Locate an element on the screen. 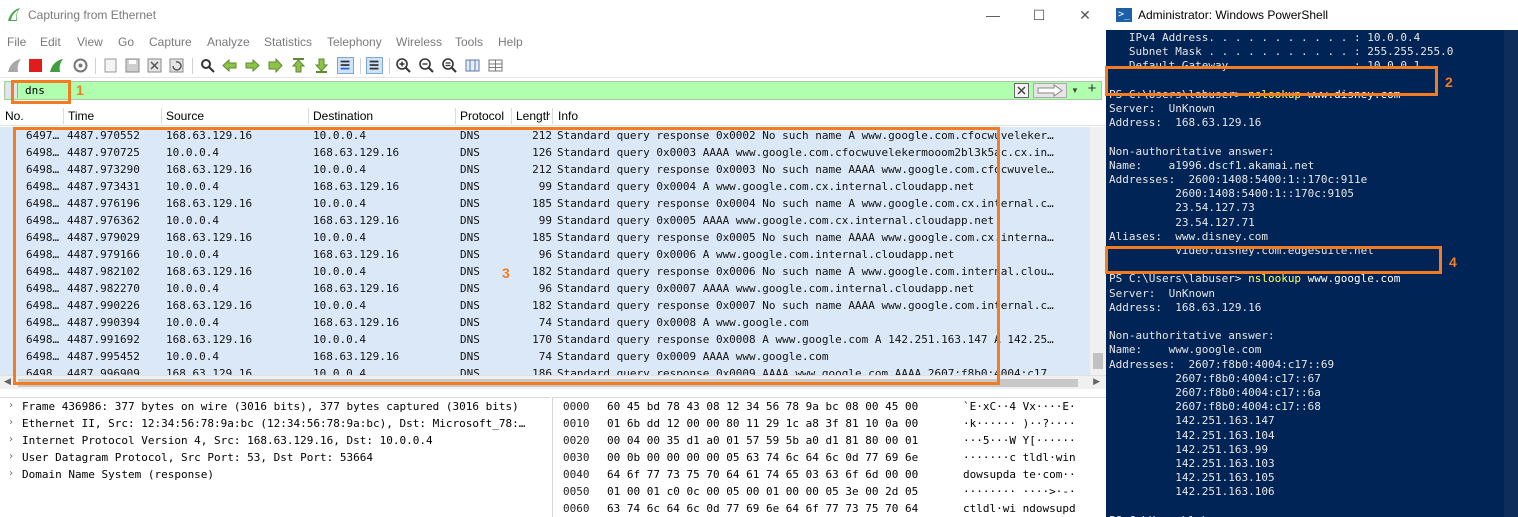 This screenshot has height=517, width=1518. menu-statistics: Statistics is located at coordinates (288, 42).